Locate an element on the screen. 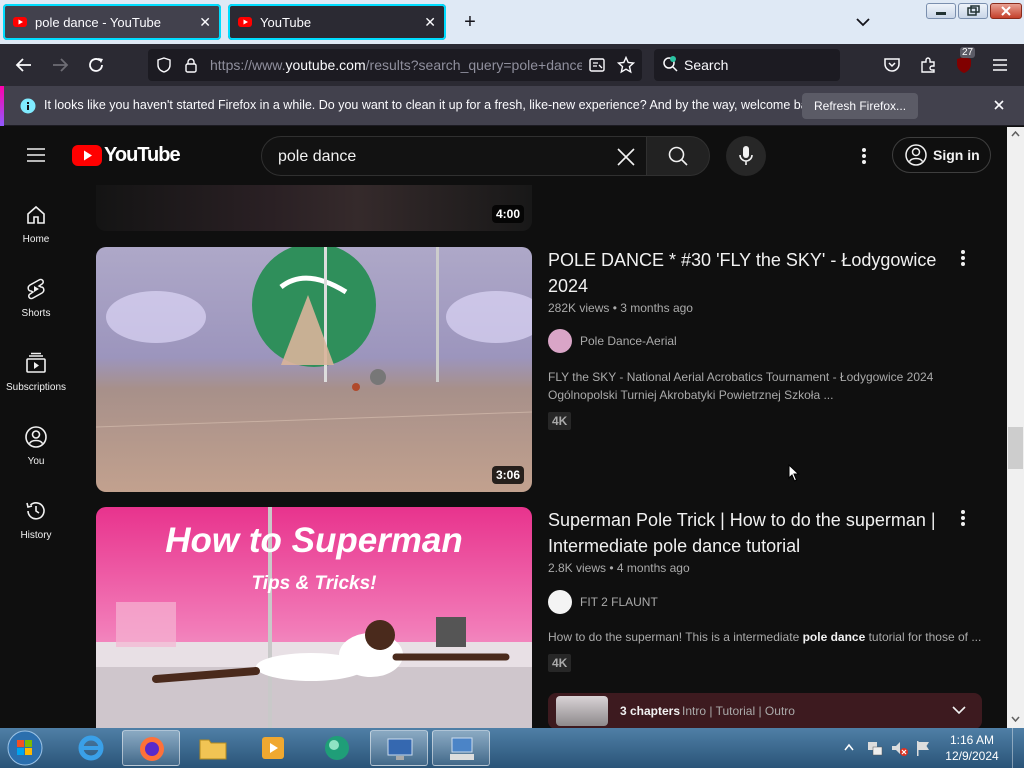 The image size is (1024, 768). forward-button is located at coordinates (60, 65).